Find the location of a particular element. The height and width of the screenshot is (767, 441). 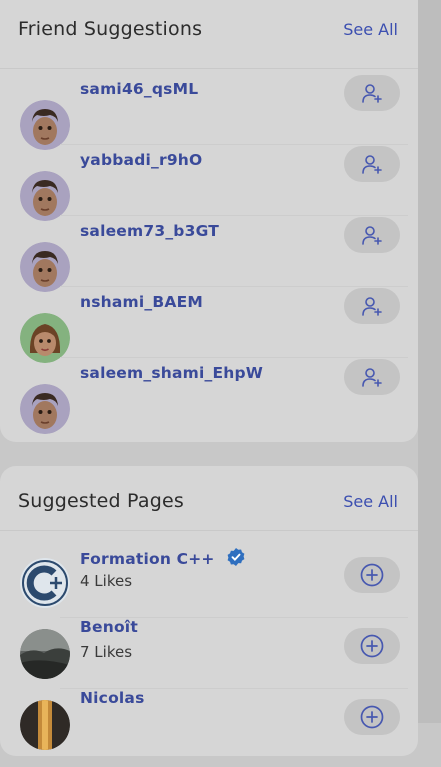

female-memoji-icon is located at coordinates (45, 338).